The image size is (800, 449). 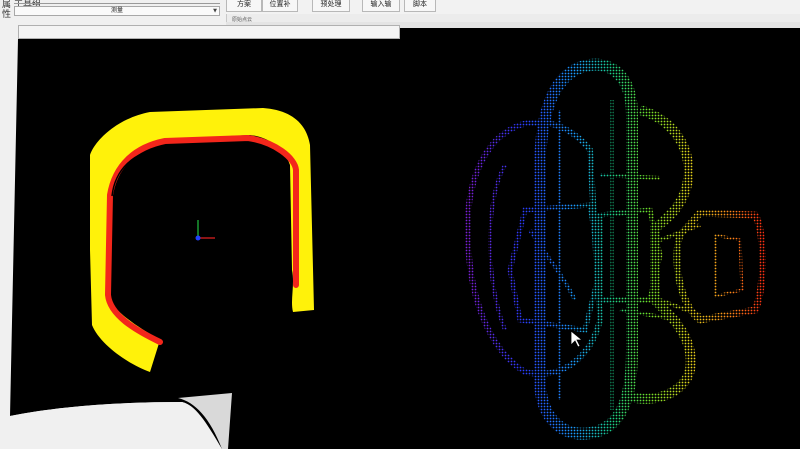 I want to click on measure-select-label: 测量, so click(x=116, y=10).